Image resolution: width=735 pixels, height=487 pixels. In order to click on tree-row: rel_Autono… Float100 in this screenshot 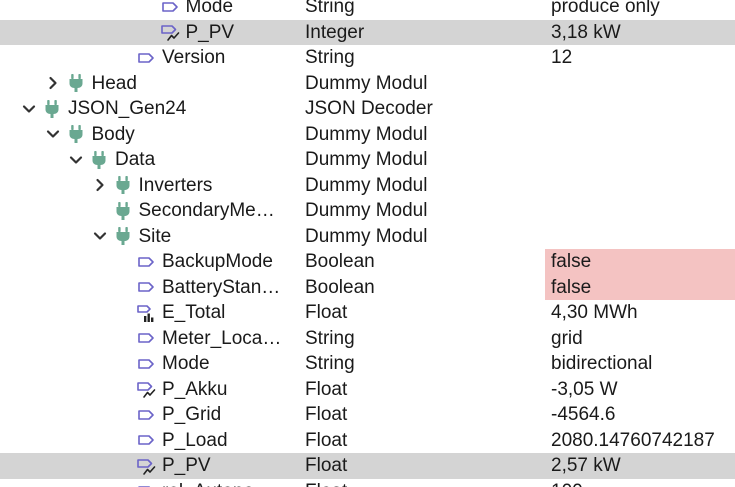, I will do `click(367, 483)`.